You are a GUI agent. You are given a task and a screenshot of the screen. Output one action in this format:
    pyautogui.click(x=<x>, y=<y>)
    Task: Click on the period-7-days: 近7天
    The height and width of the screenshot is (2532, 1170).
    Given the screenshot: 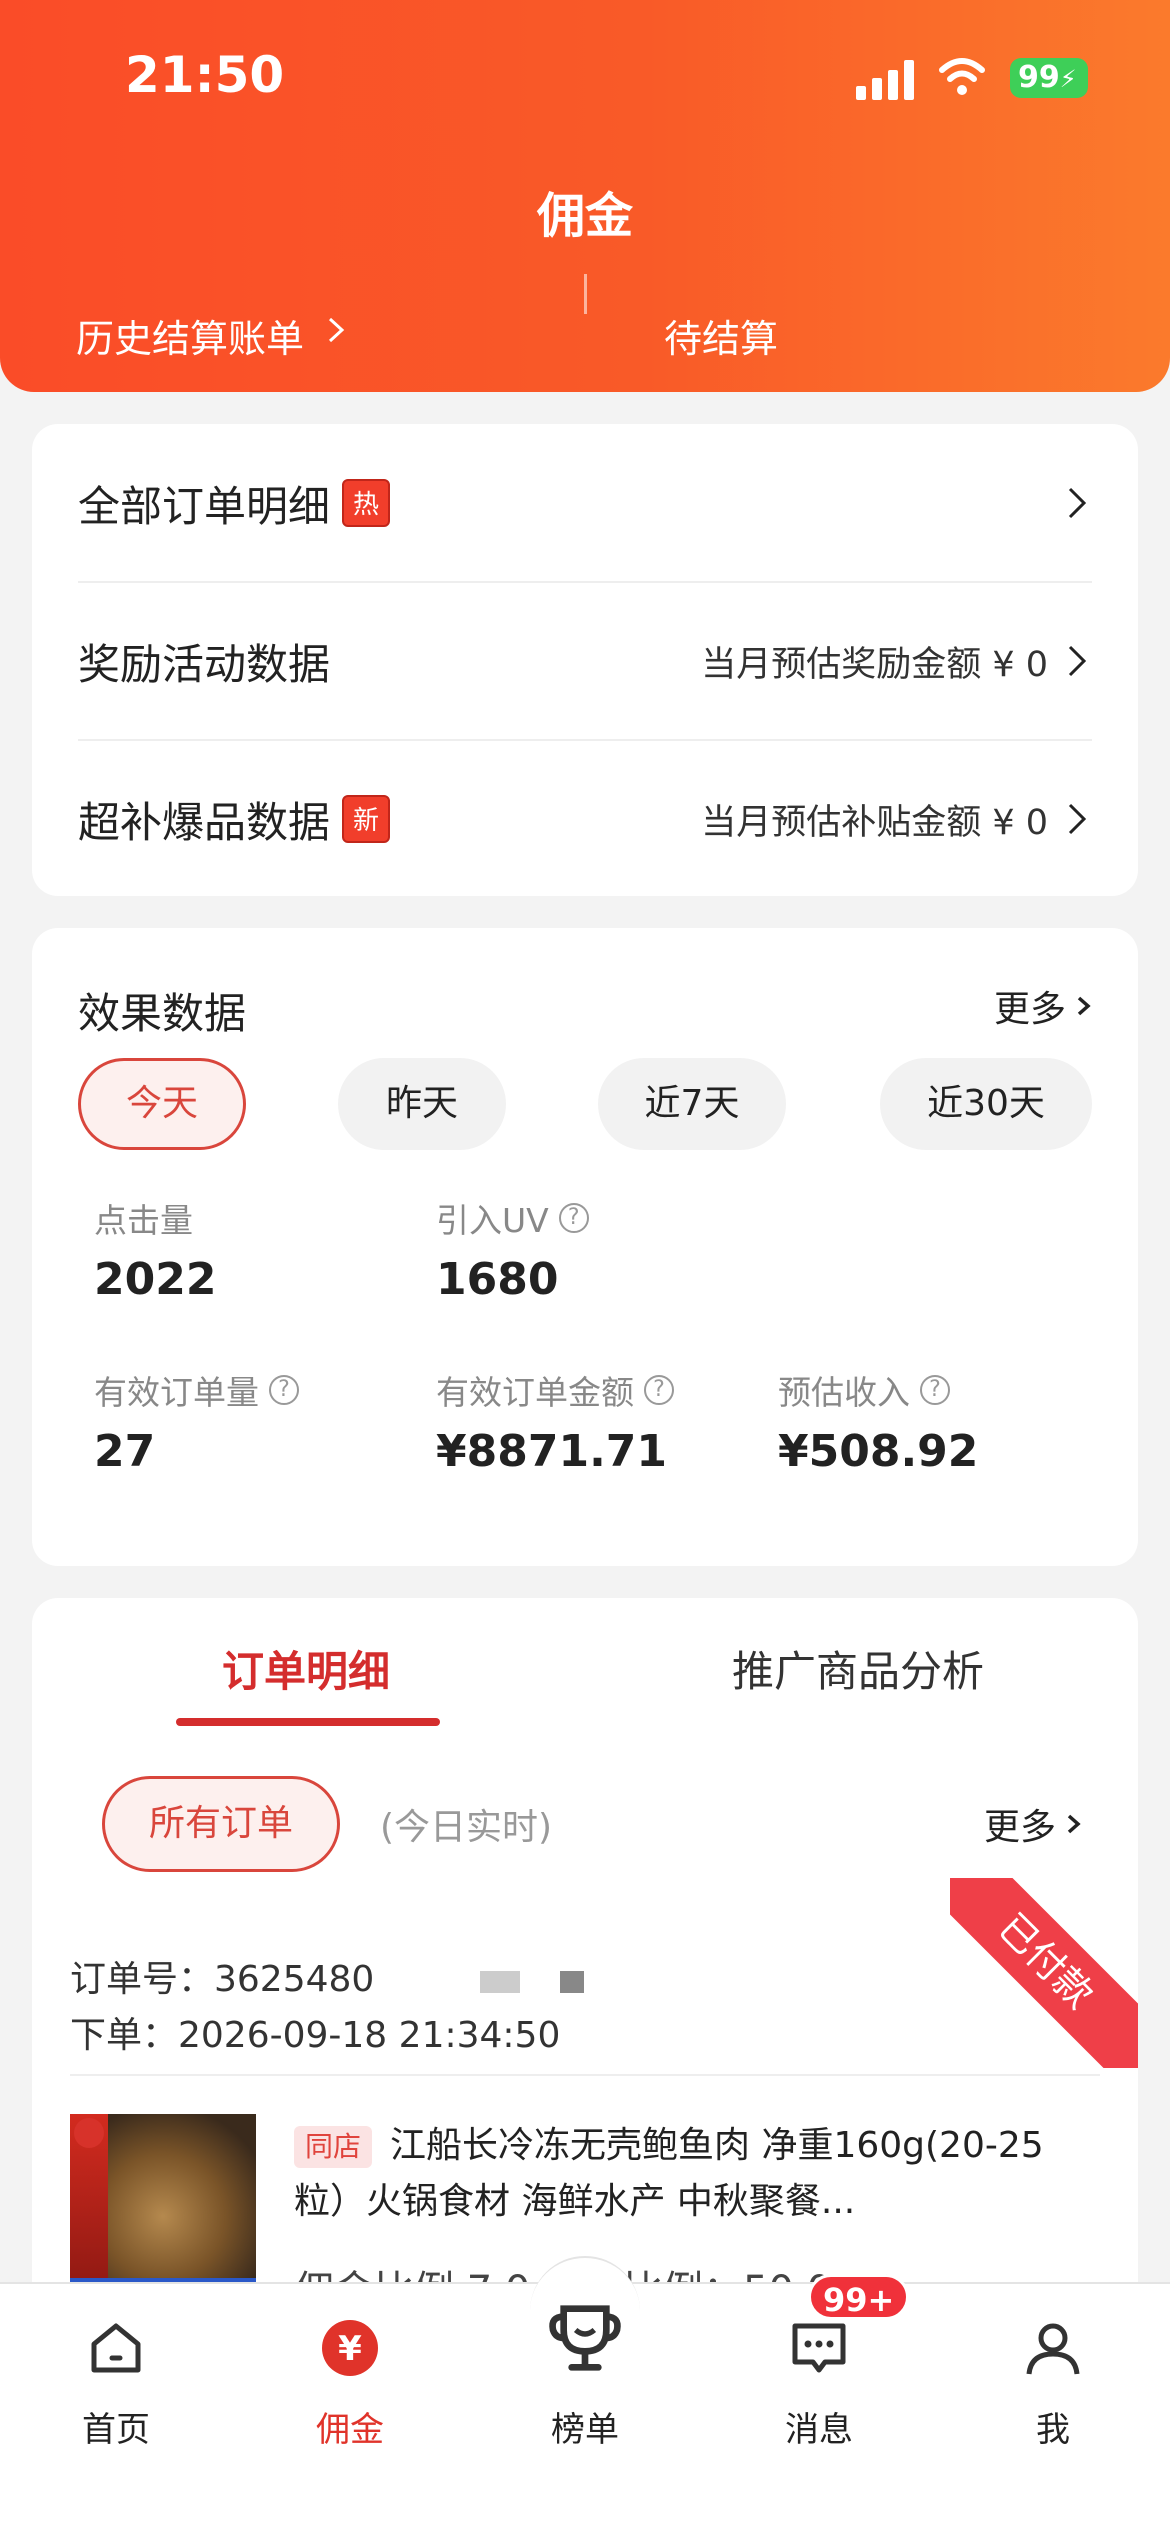 What is the action you would take?
    pyautogui.click(x=692, y=1104)
    